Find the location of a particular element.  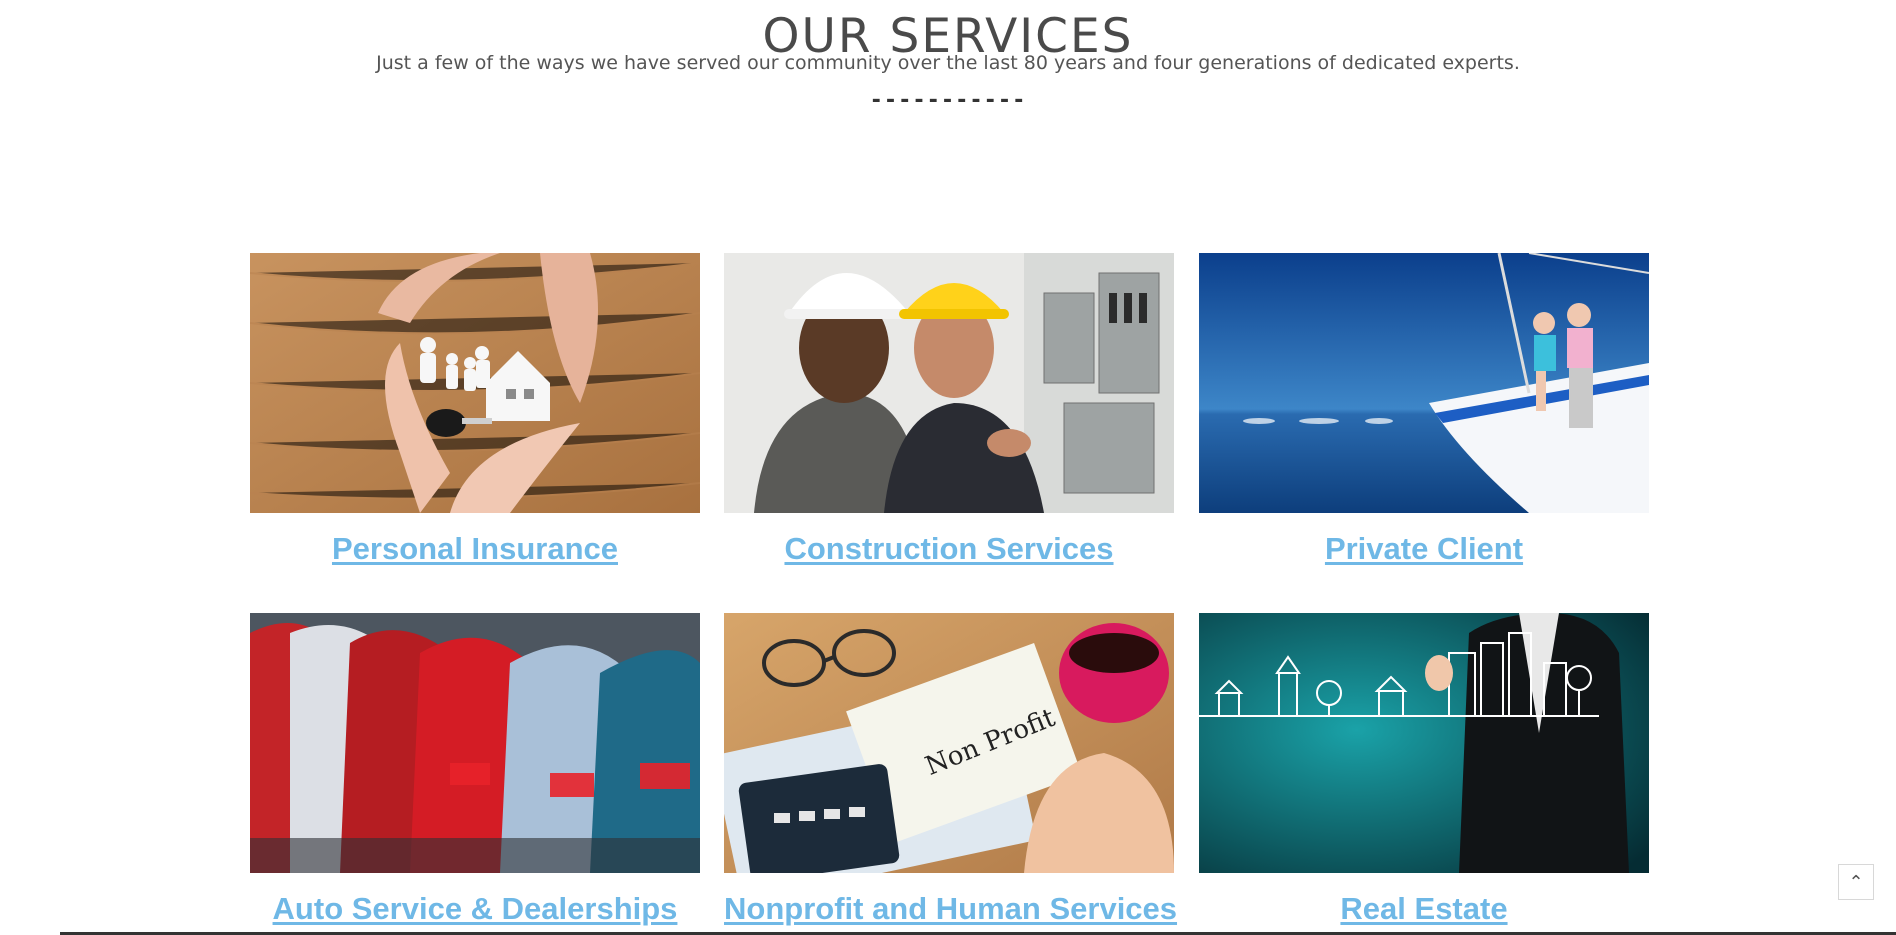

auto-service-image is located at coordinates (475, 743).